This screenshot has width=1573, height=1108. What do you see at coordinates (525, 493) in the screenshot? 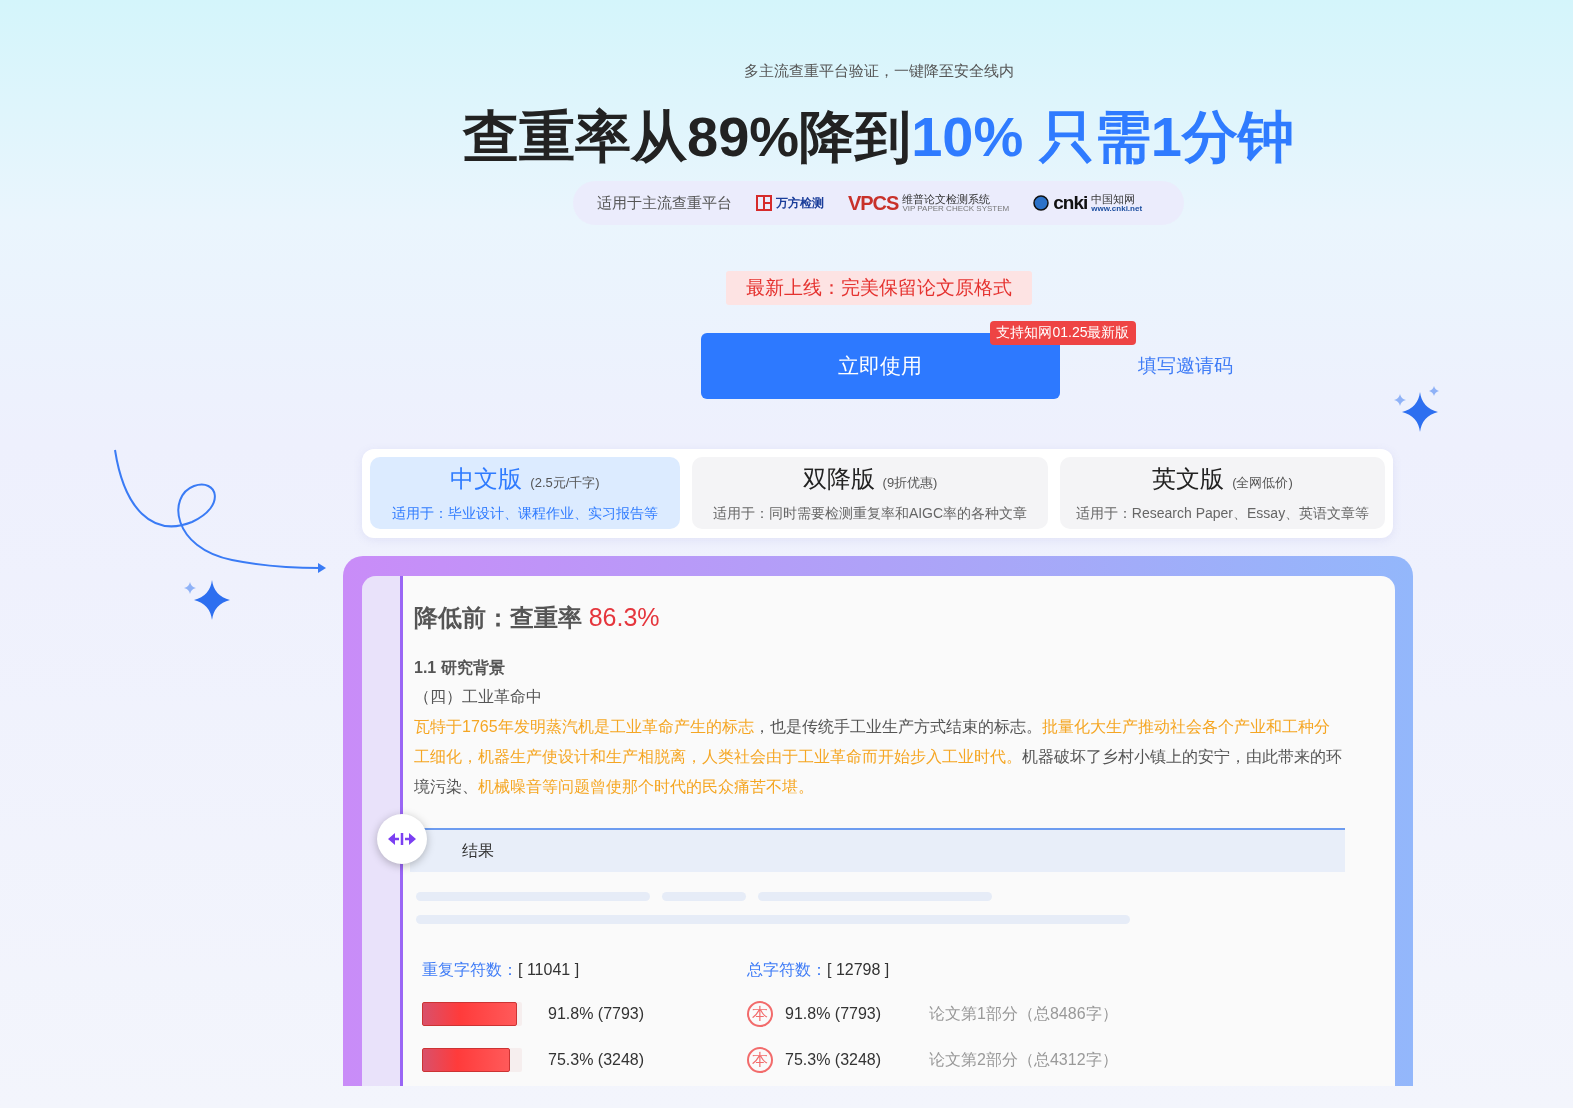
I see `plan-tab: 中文版 (2.5元/千字) 适用于：毕业设计、课程作业、实习报告等` at bounding box center [525, 493].